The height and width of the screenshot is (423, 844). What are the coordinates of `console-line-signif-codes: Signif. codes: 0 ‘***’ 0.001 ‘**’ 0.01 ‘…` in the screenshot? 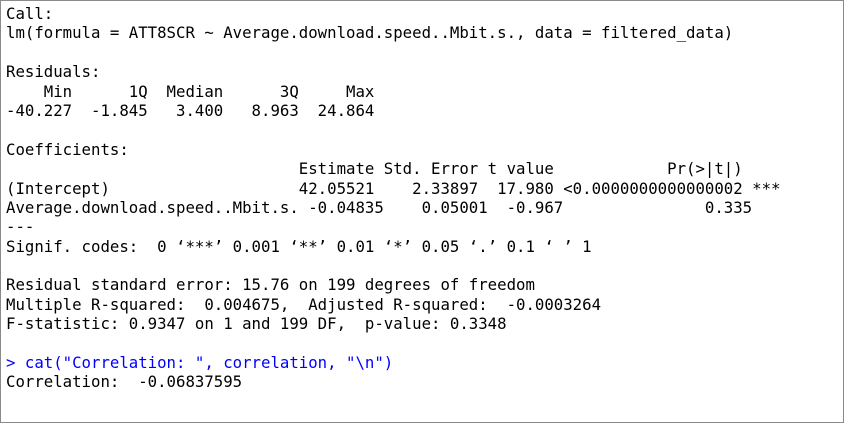 It's located at (299, 246).